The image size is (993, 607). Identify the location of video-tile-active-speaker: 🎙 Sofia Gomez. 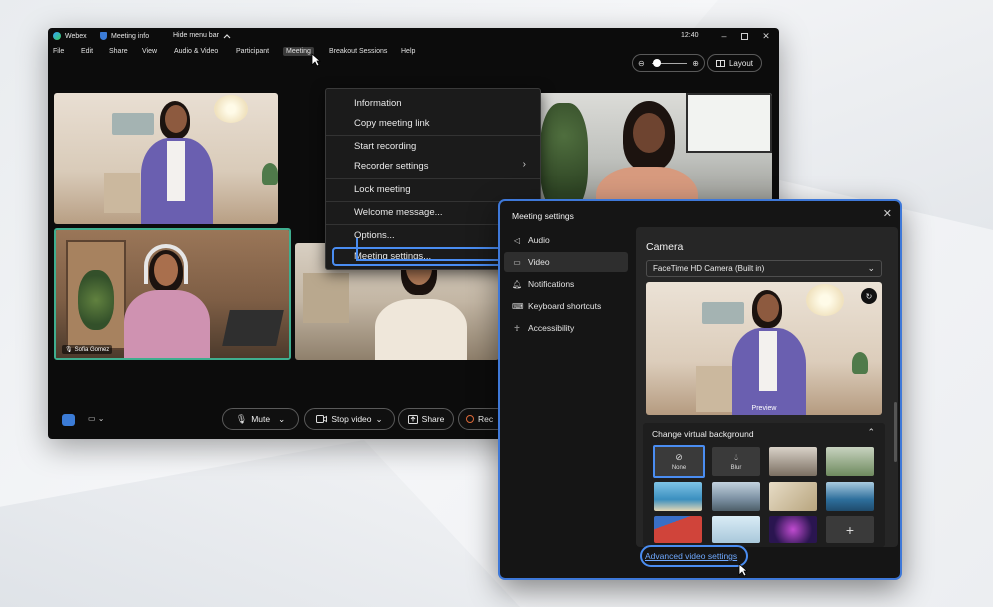
(172, 294).